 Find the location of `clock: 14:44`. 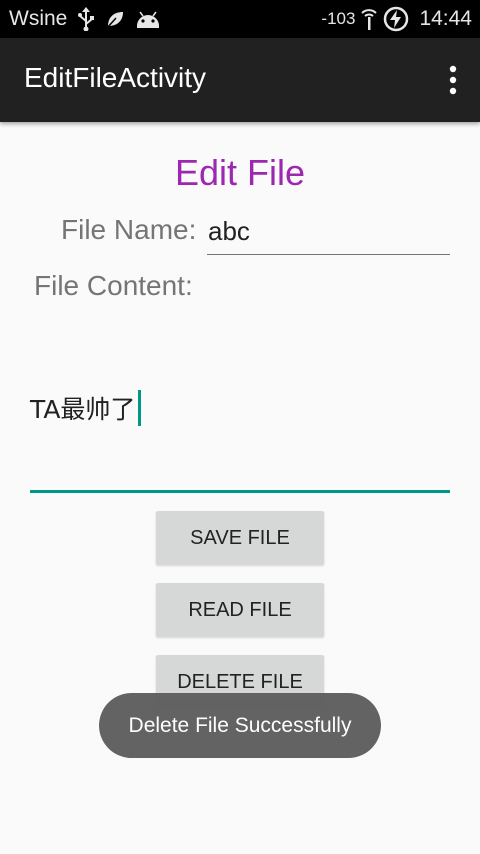

clock: 14:44 is located at coordinates (445, 18).